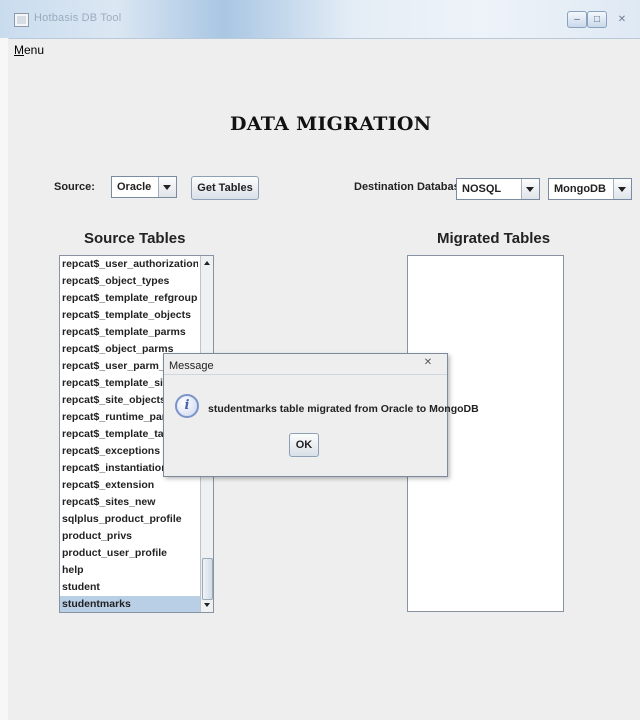 This screenshot has height=720, width=640. Describe the element at coordinates (187, 406) in the screenshot. I see `info-icon: i` at that location.